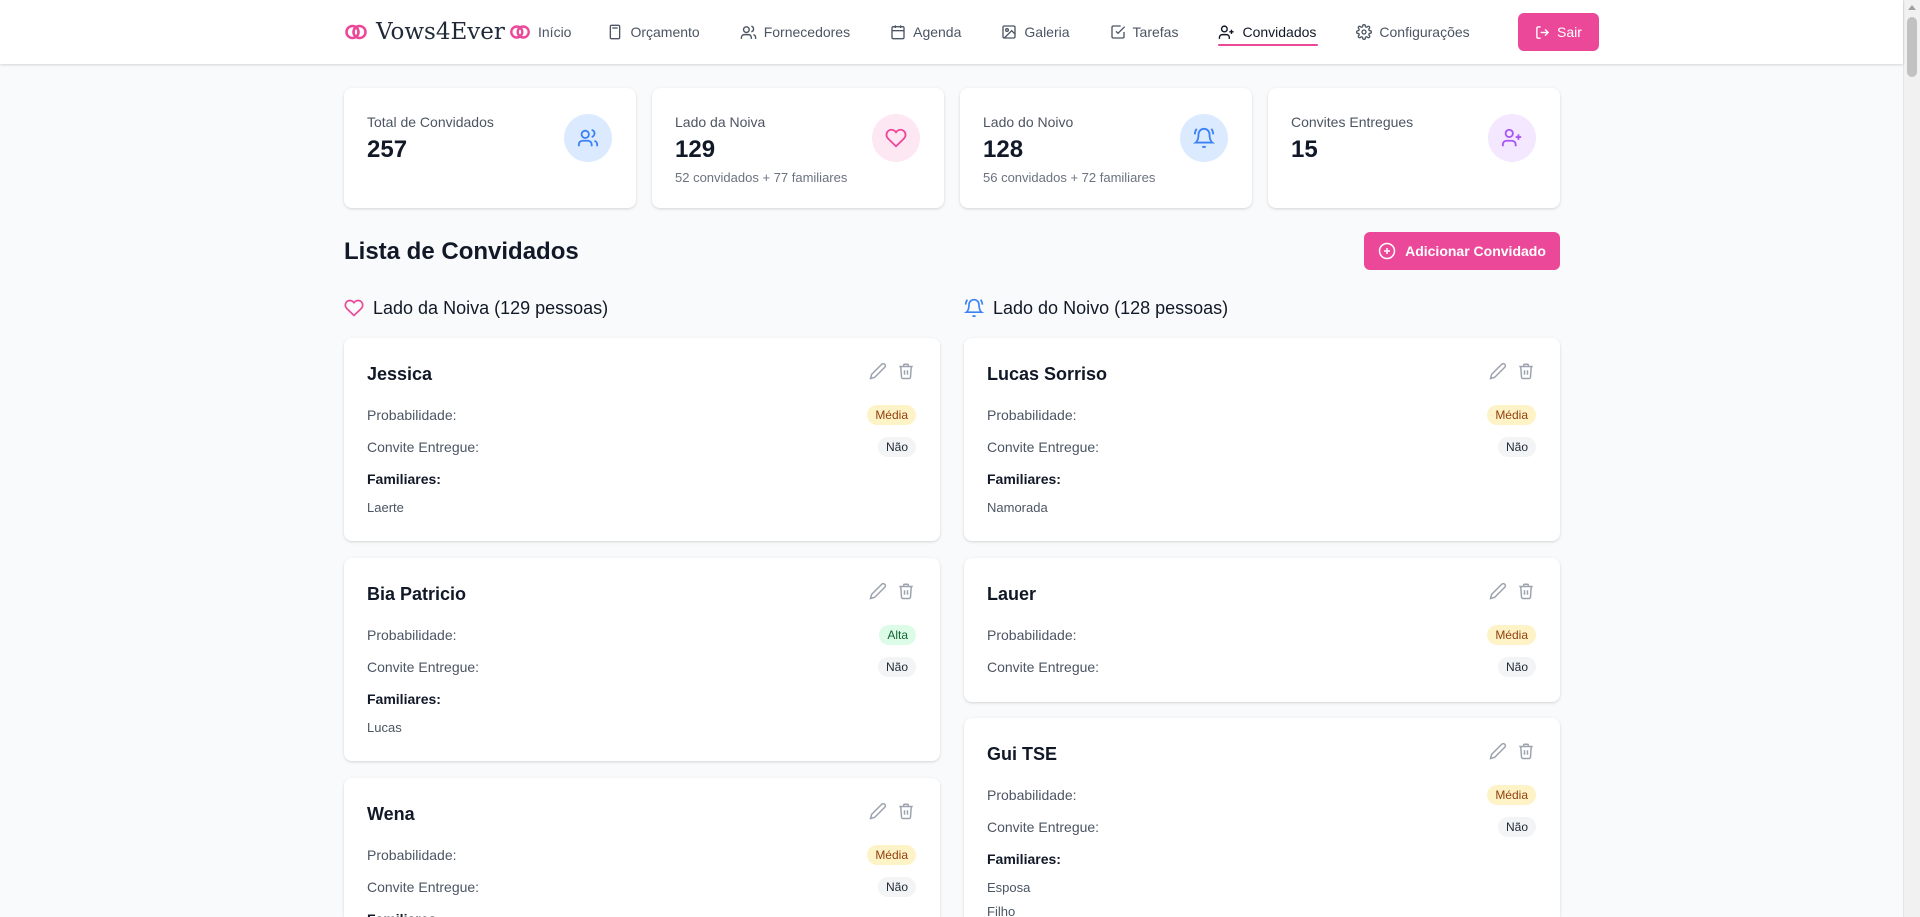 This screenshot has height=917, width=1920. I want to click on stat-card-invites: Convites Entregues 15, so click(1414, 148).